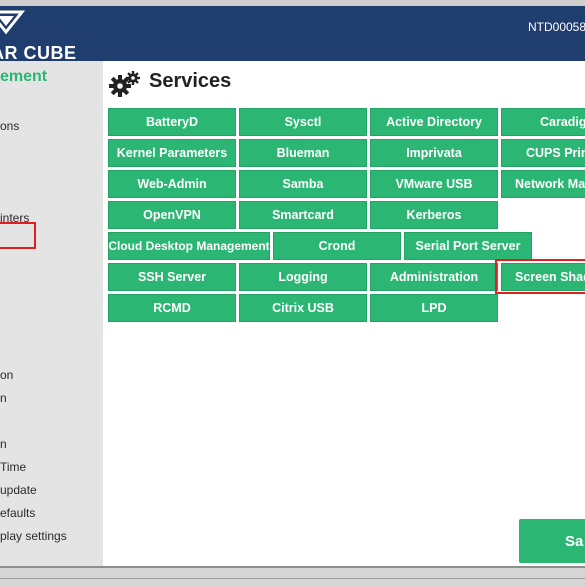  What do you see at coordinates (13, 22) in the screenshot?
I see `logo-icon` at bounding box center [13, 22].